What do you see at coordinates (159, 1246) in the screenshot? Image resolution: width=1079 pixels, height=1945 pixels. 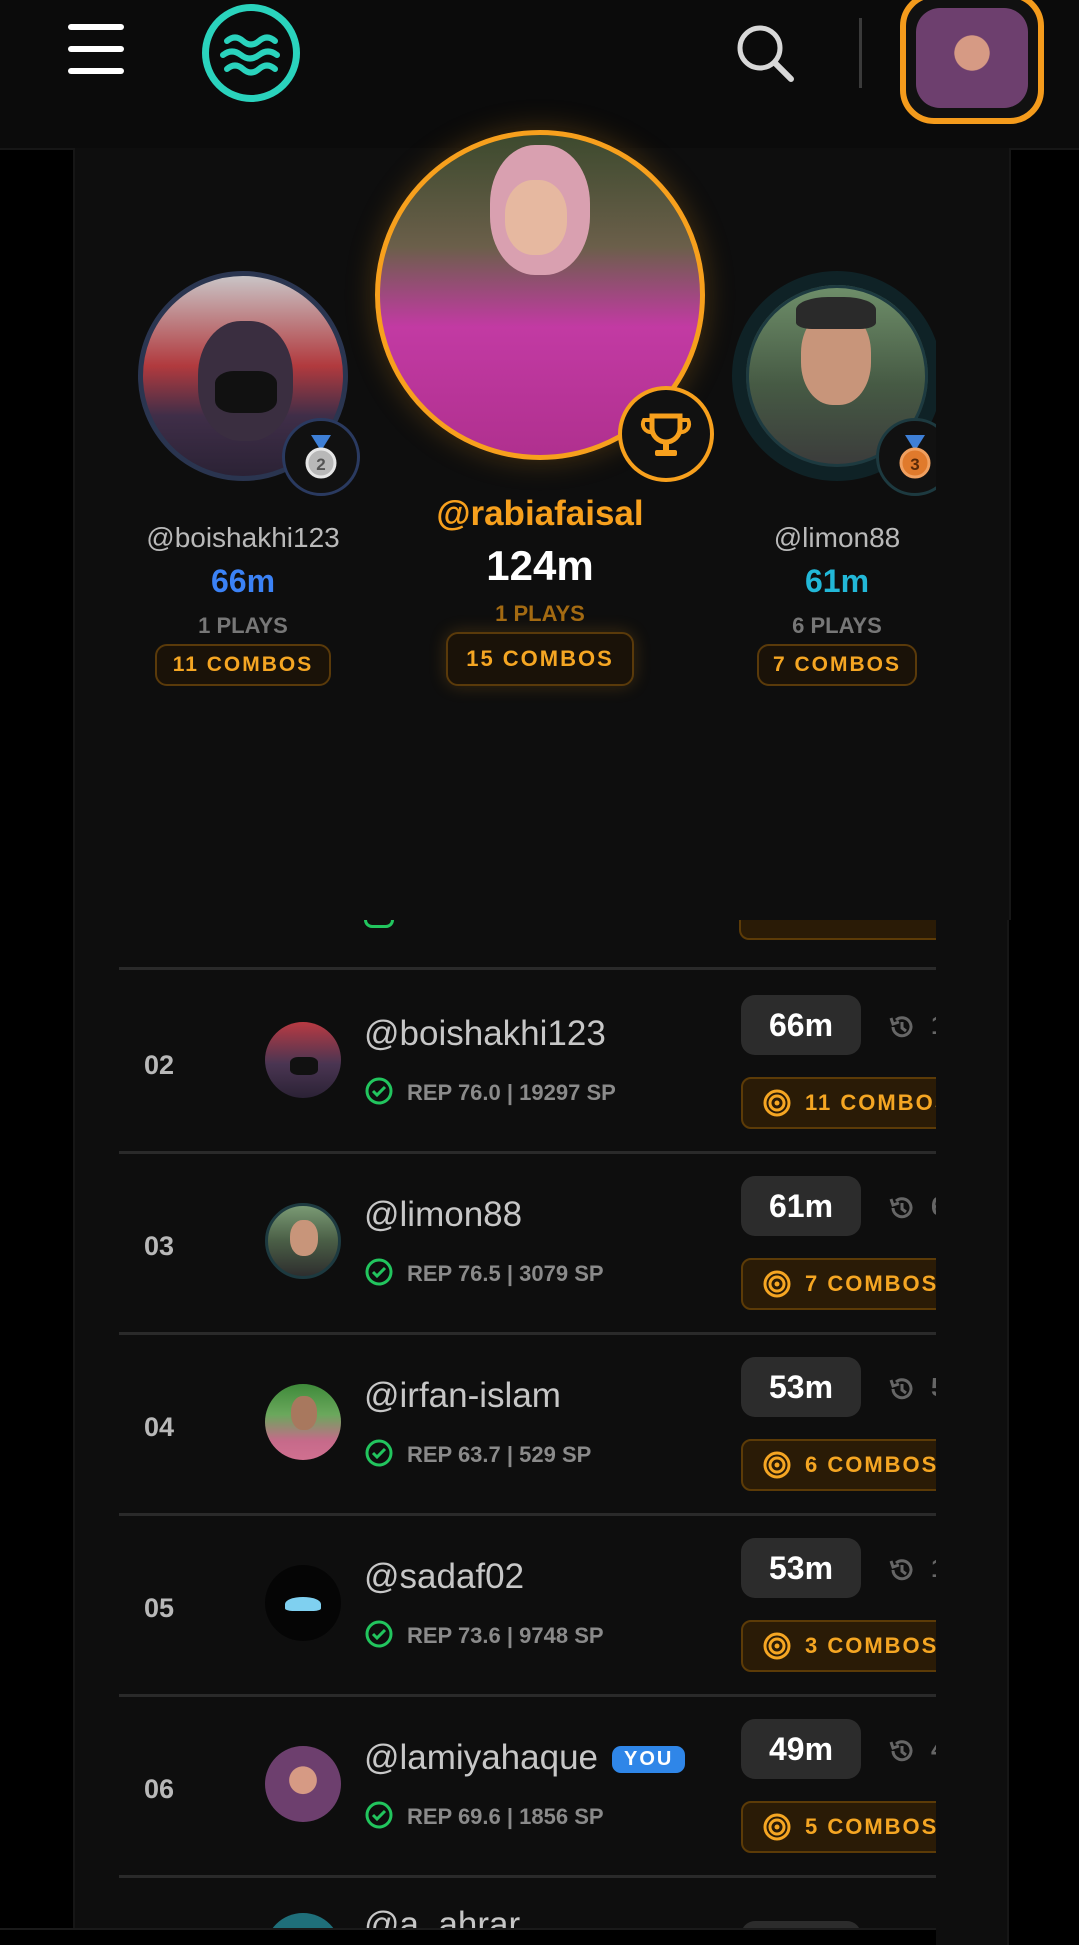 I see `rank-number: 03` at bounding box center [159, 1246].